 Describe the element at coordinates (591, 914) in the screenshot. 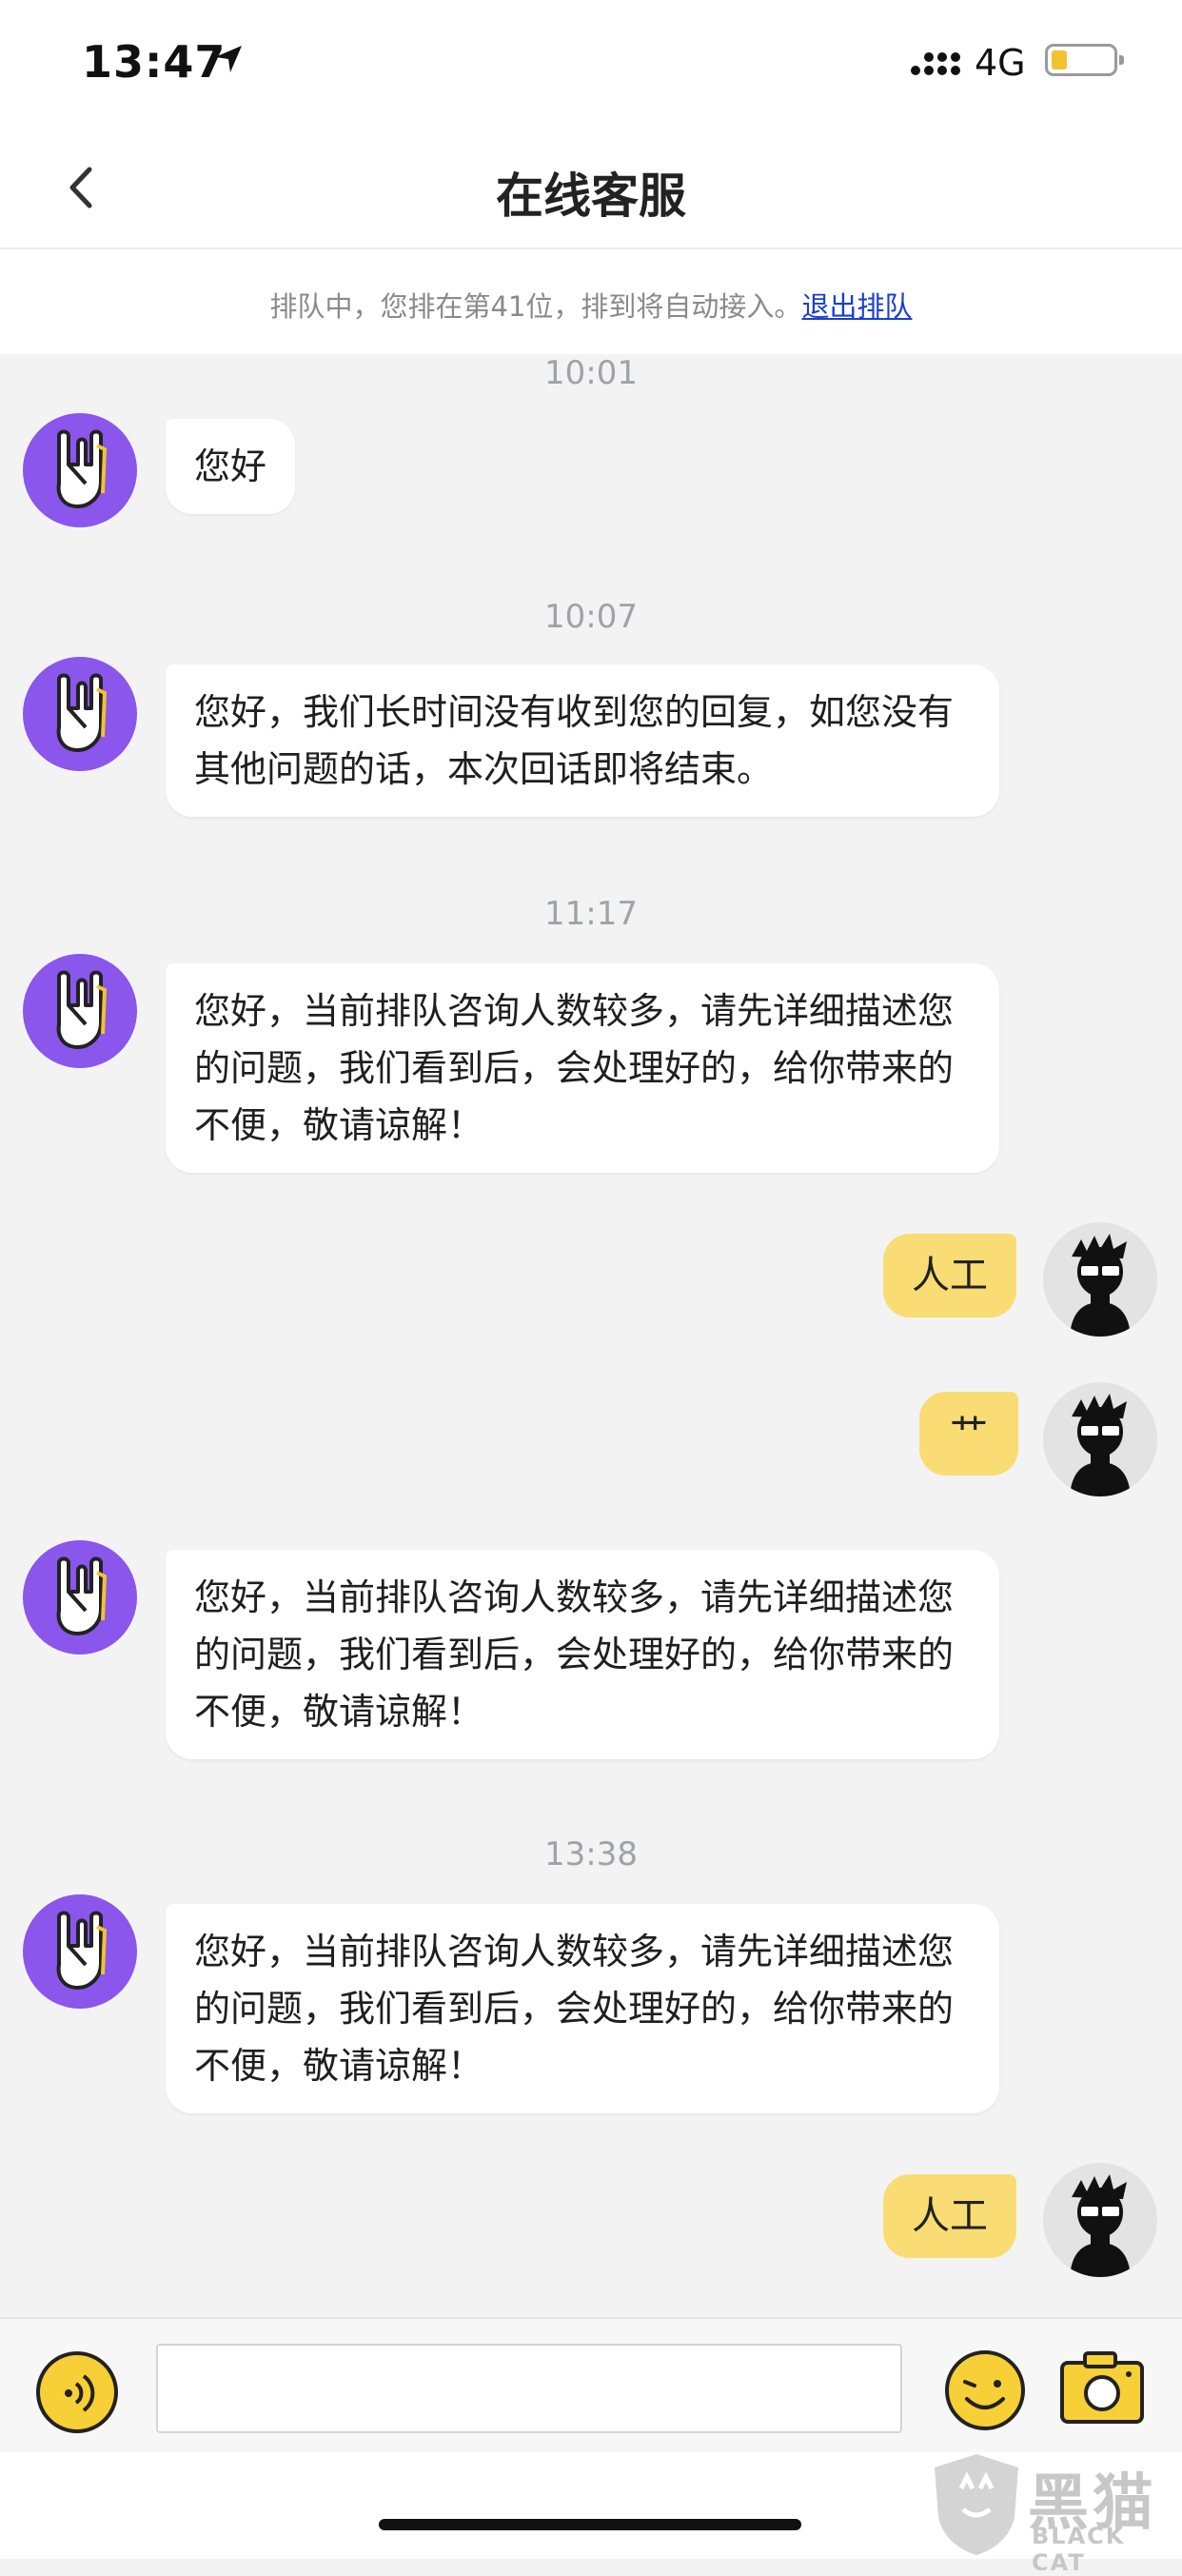

I see `timestamp: 11:17` at that location.